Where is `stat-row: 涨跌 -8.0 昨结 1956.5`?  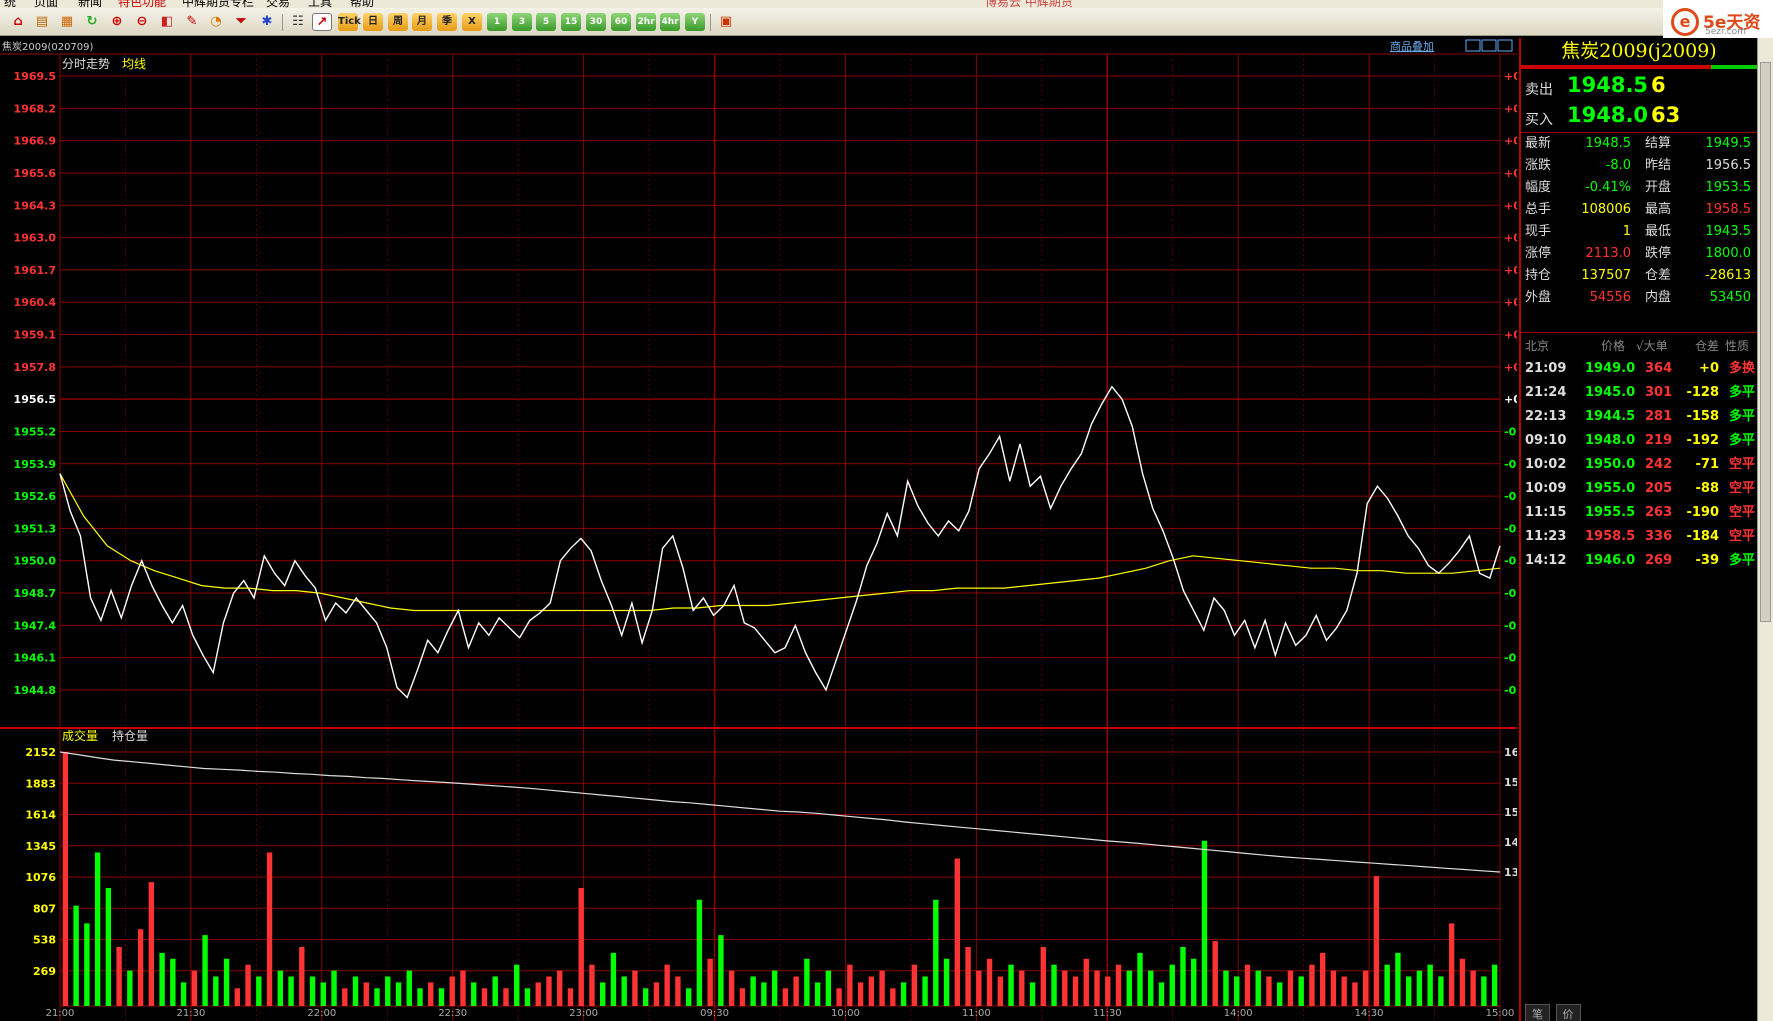
stat-row: 涨跌 -8.0 昨结 1956.5 is located at coordinates (1640, 166).